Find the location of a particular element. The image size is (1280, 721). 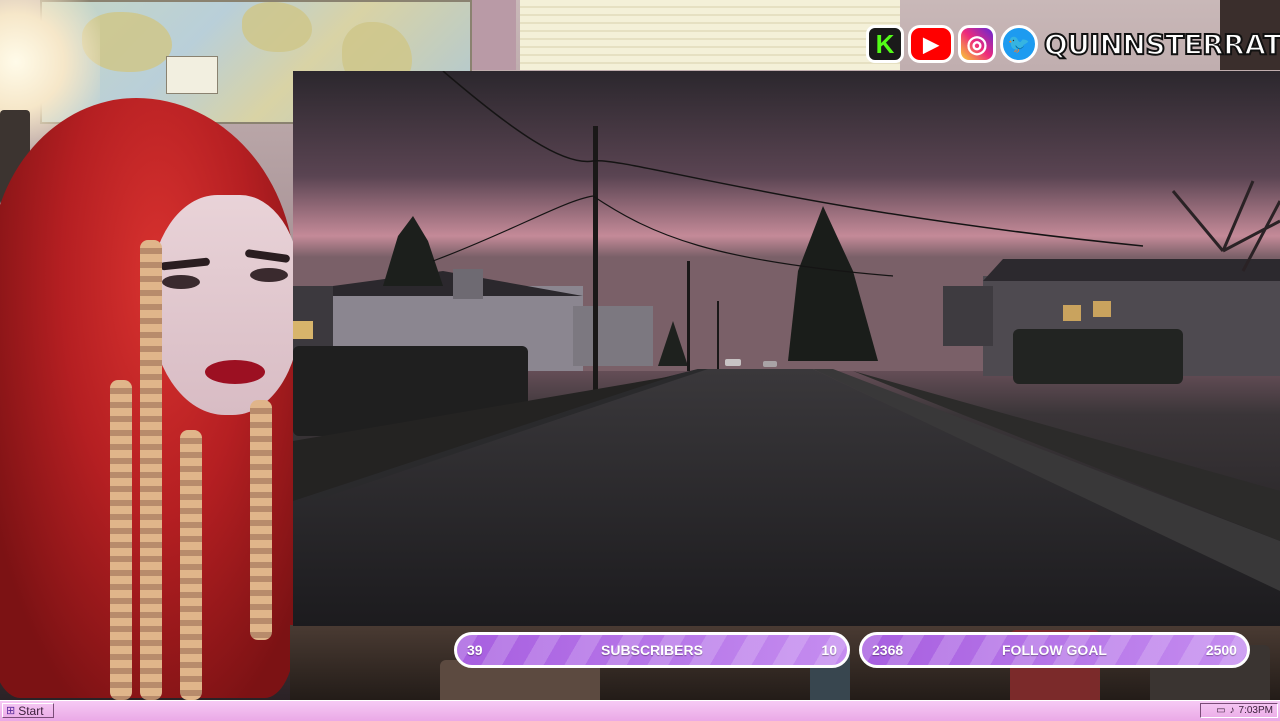

follow-goal-bar: 2368 FOLLOW GOAL 2500 is located at coordinates (1054, 650).